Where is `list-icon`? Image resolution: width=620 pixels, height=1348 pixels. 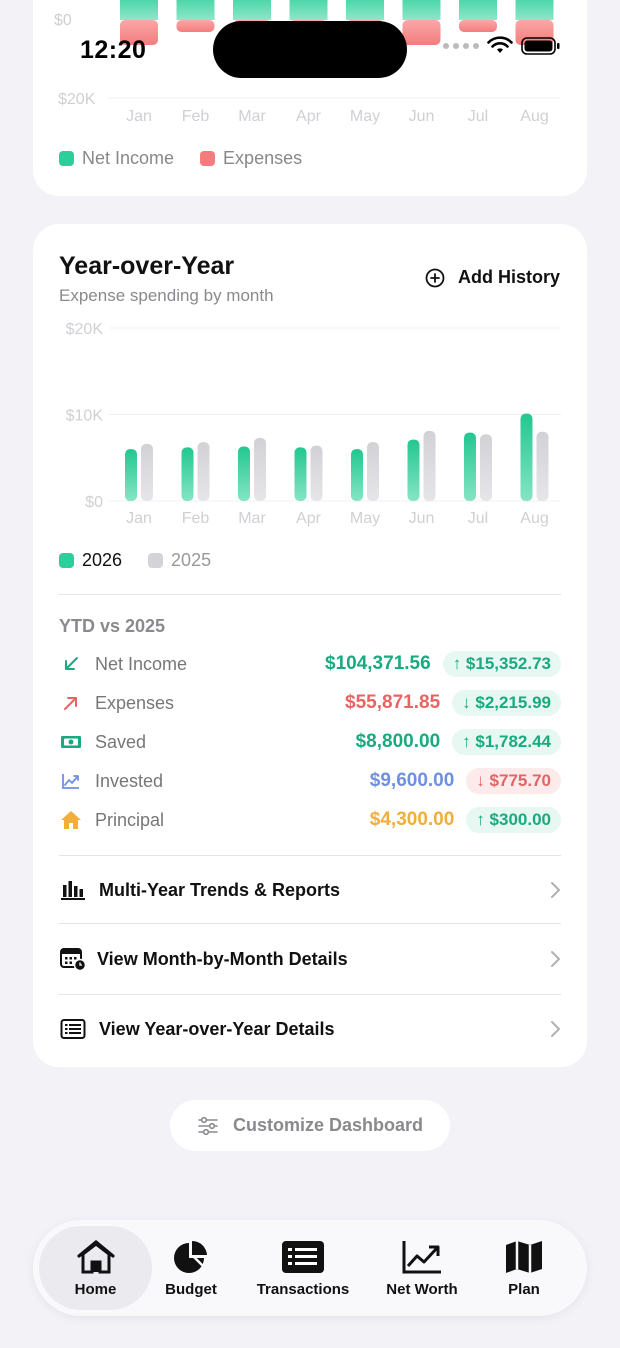 list-icon is located at coordinates (73, 1029).